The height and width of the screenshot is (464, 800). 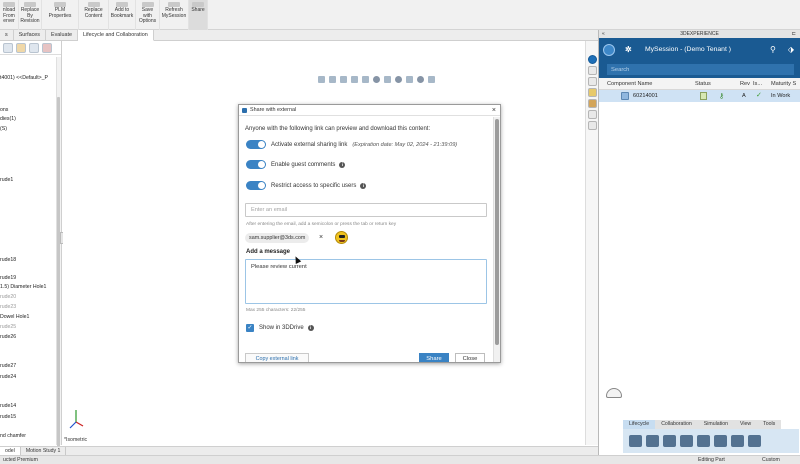 What do you see at coordinates (783, 84) in the screenshot?
I see `col-maturity: Maturity S` at bounding box center [783, 84].